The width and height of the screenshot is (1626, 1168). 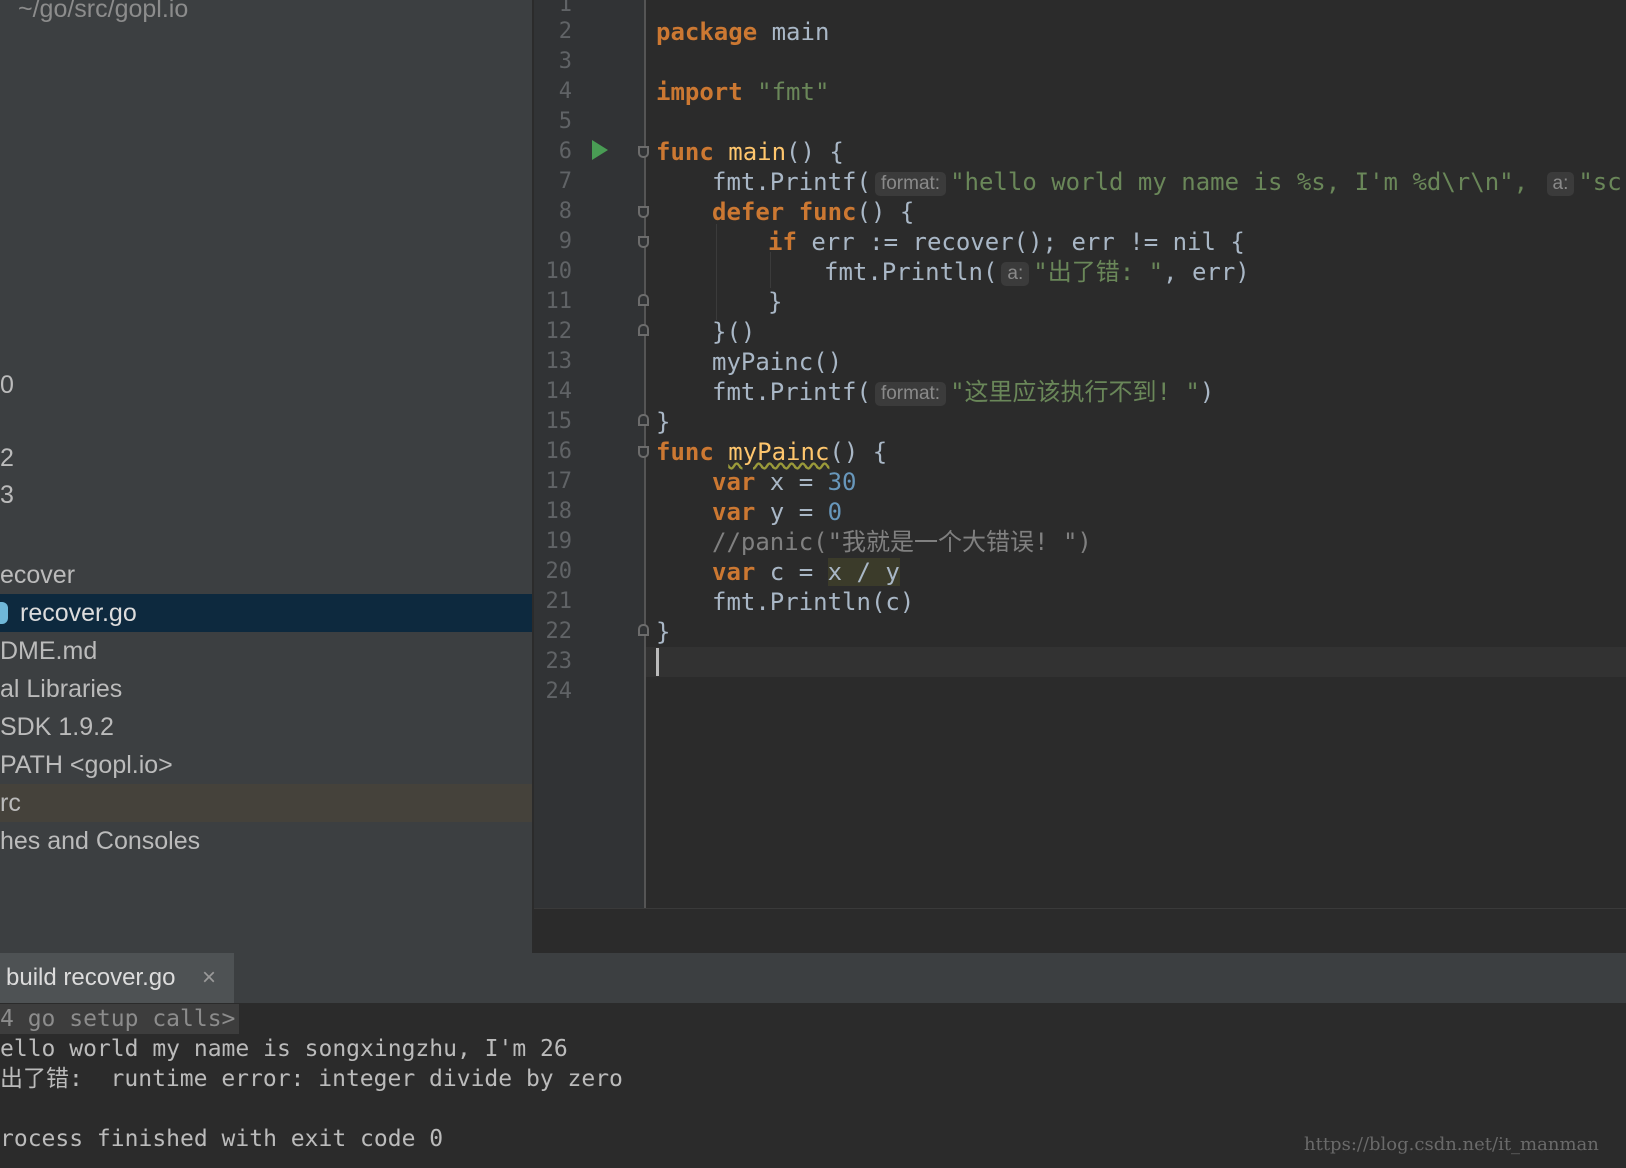 I want to click on tree-item-label: recover.go, so click(x=78, y=613).